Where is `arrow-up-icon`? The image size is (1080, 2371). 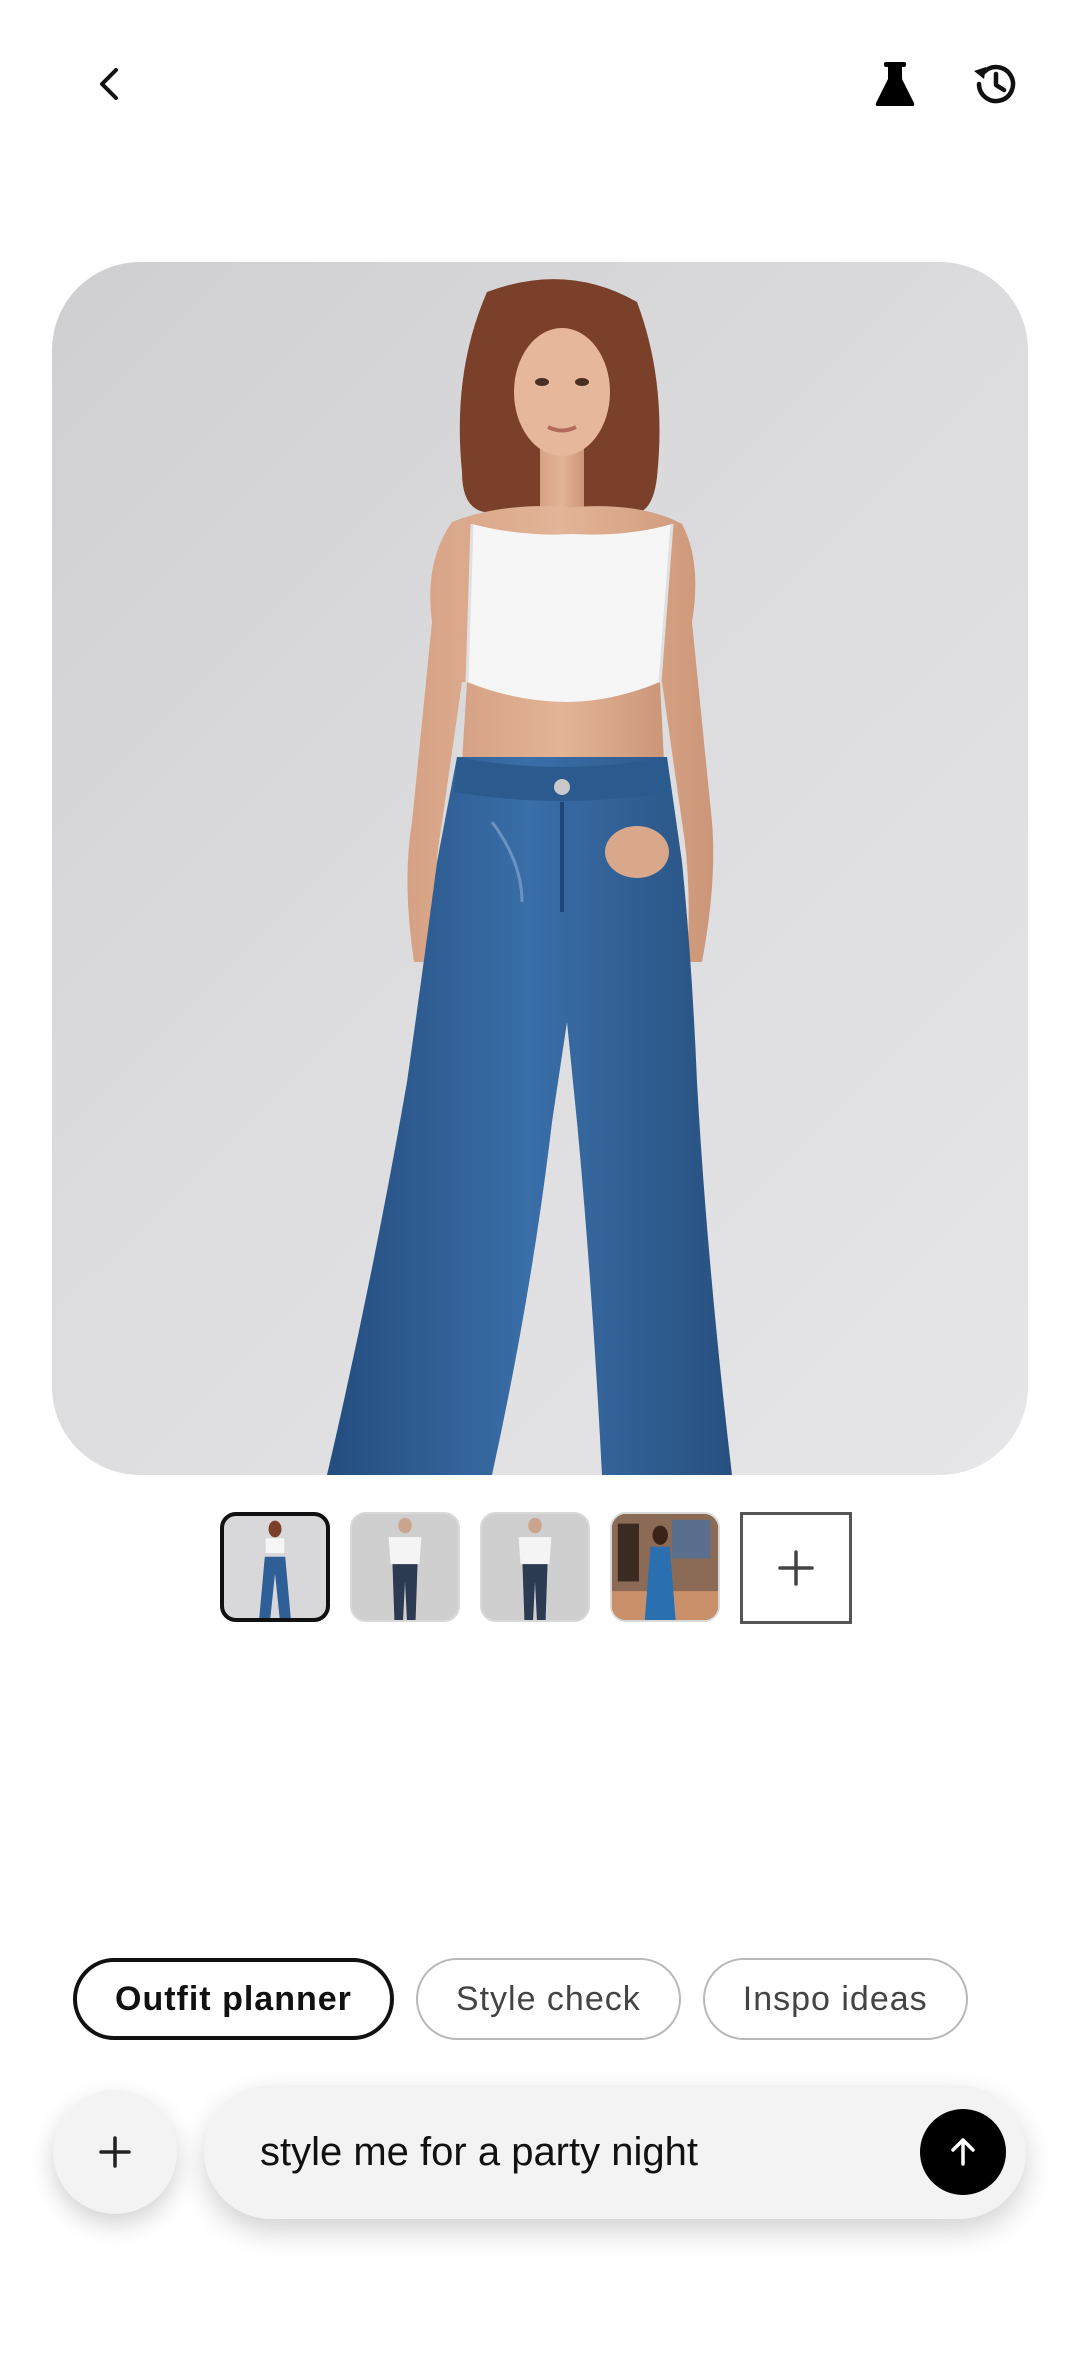
arrow-up-icon is located at coordinates (963, 2152).